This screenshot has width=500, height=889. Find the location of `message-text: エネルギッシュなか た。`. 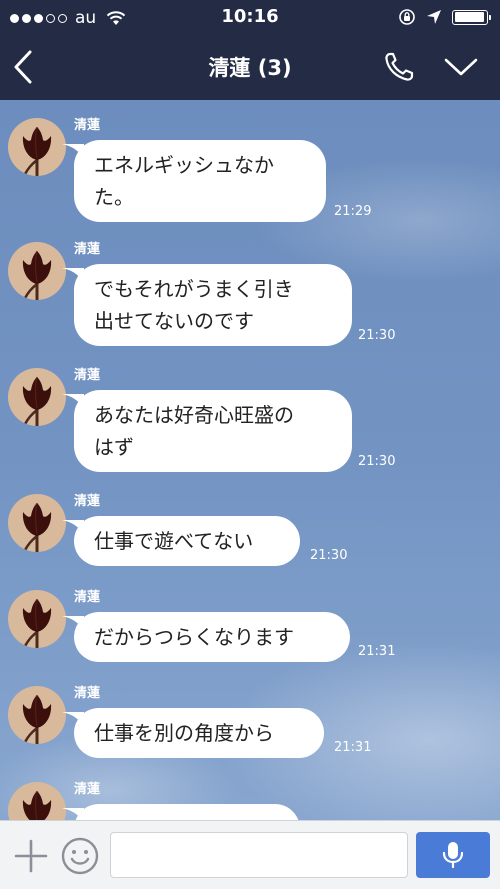

message-text: エネルギッシュなか た。 is located at coordinates (184, 181).